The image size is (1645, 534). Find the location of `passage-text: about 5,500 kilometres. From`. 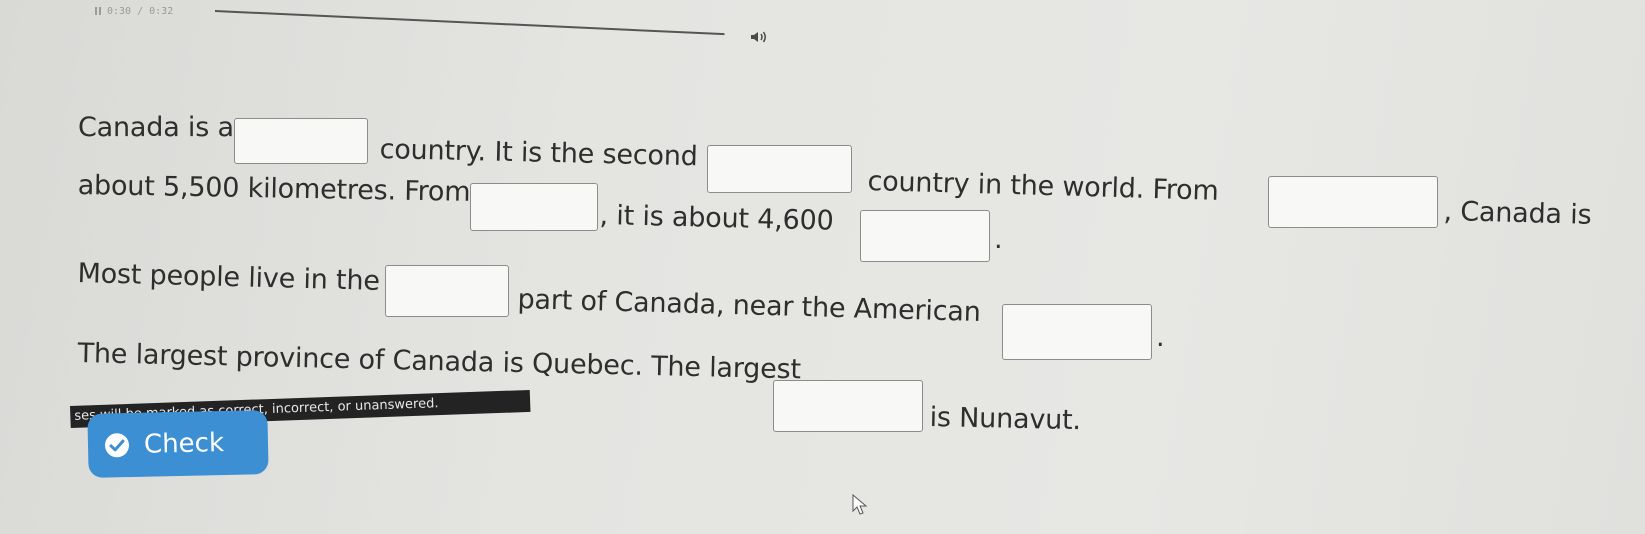

passage-text: about 5,500 kilometres. From is located at coordinates (274, 189).